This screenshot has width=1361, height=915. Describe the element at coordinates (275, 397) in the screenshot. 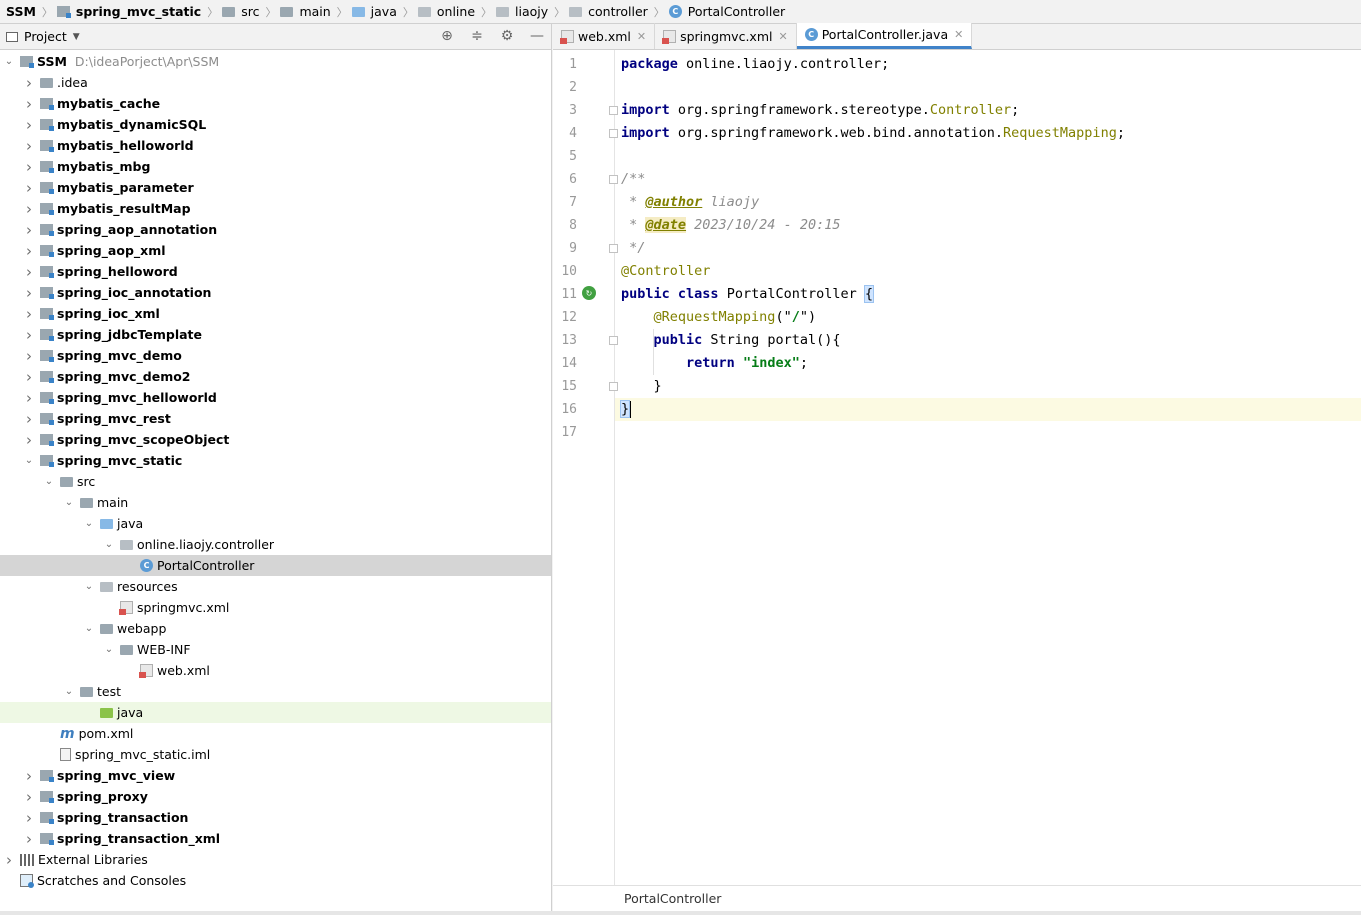

I see `tree-item: › spring_mvc_helloworld` at that location.